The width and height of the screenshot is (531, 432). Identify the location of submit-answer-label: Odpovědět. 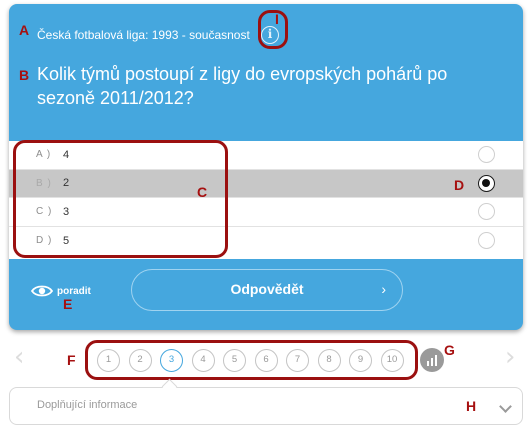
(267, 289).